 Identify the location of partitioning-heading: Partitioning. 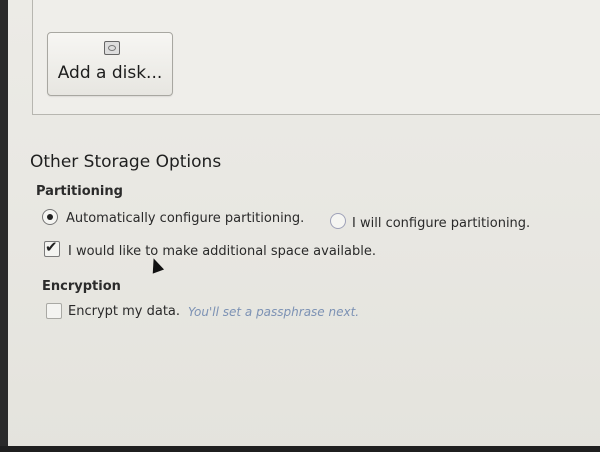
(79, 191).